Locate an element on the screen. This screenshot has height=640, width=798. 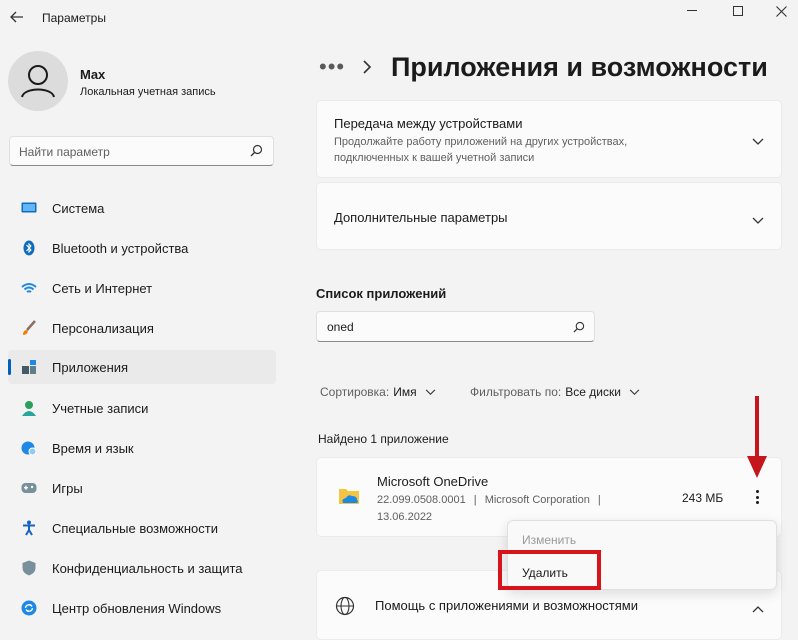
shield-icon is located at coordinates (29, 568).